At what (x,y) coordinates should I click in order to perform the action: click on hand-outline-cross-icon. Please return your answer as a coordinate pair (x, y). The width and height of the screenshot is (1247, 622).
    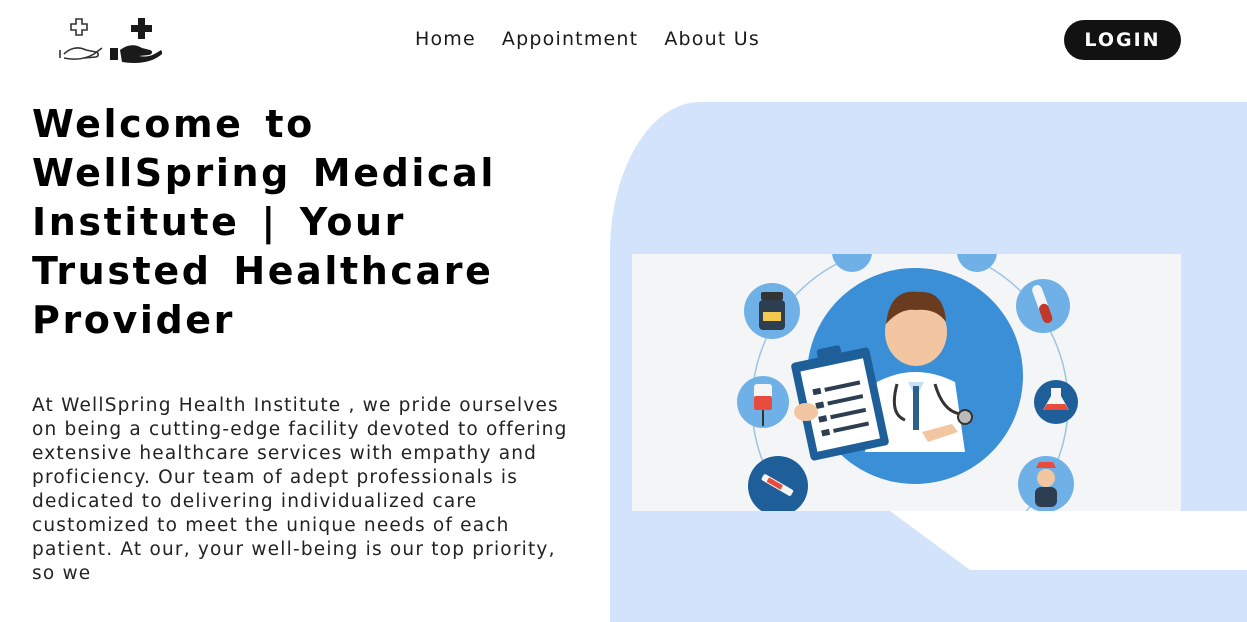
    Looking at the image, I should click on (81, 39).